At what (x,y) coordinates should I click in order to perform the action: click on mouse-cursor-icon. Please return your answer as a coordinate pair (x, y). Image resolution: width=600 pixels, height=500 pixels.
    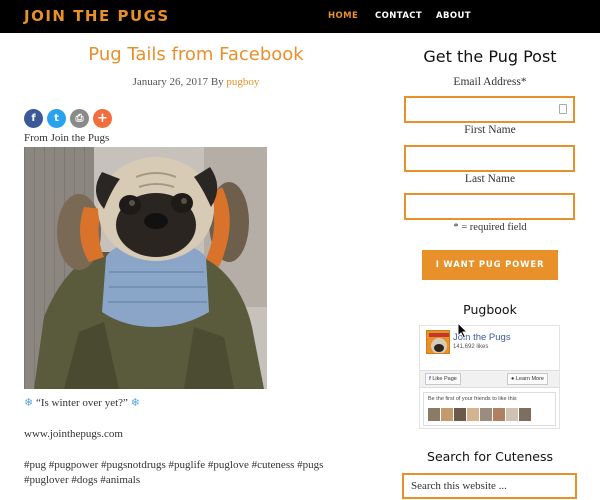
    Looking at the image, I should click on (463, 330).